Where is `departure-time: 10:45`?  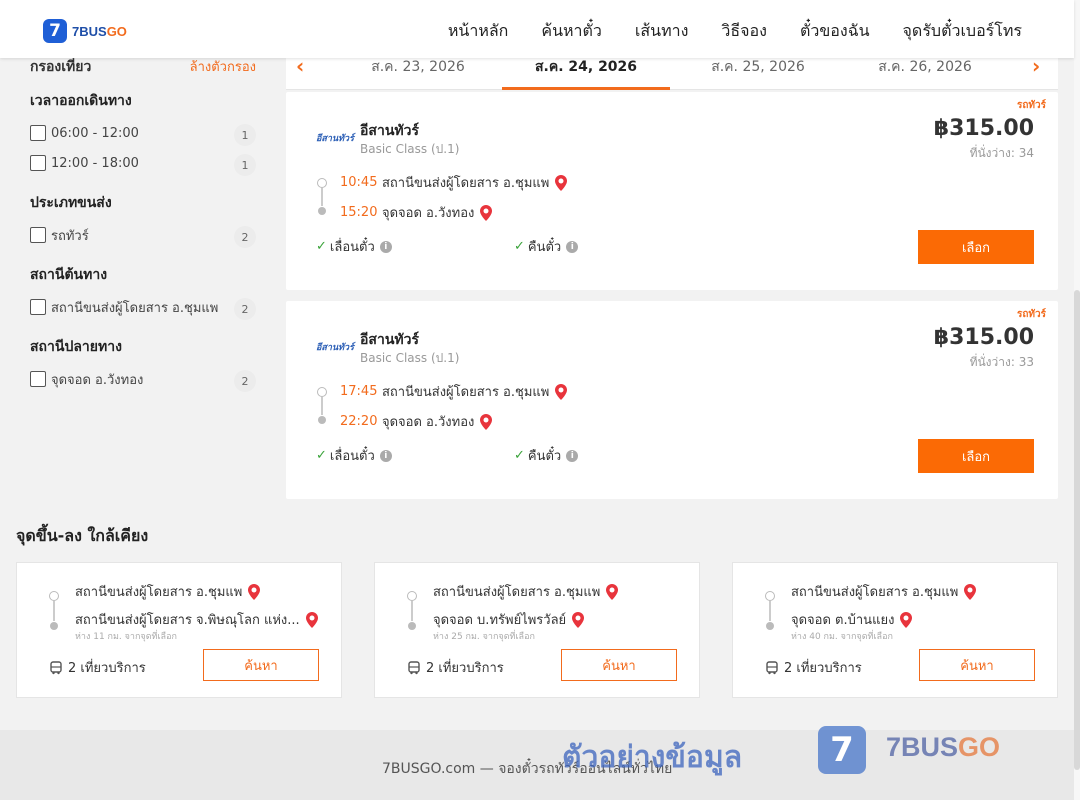
departure-time: 10:45 is located at coordinates (359, 182).